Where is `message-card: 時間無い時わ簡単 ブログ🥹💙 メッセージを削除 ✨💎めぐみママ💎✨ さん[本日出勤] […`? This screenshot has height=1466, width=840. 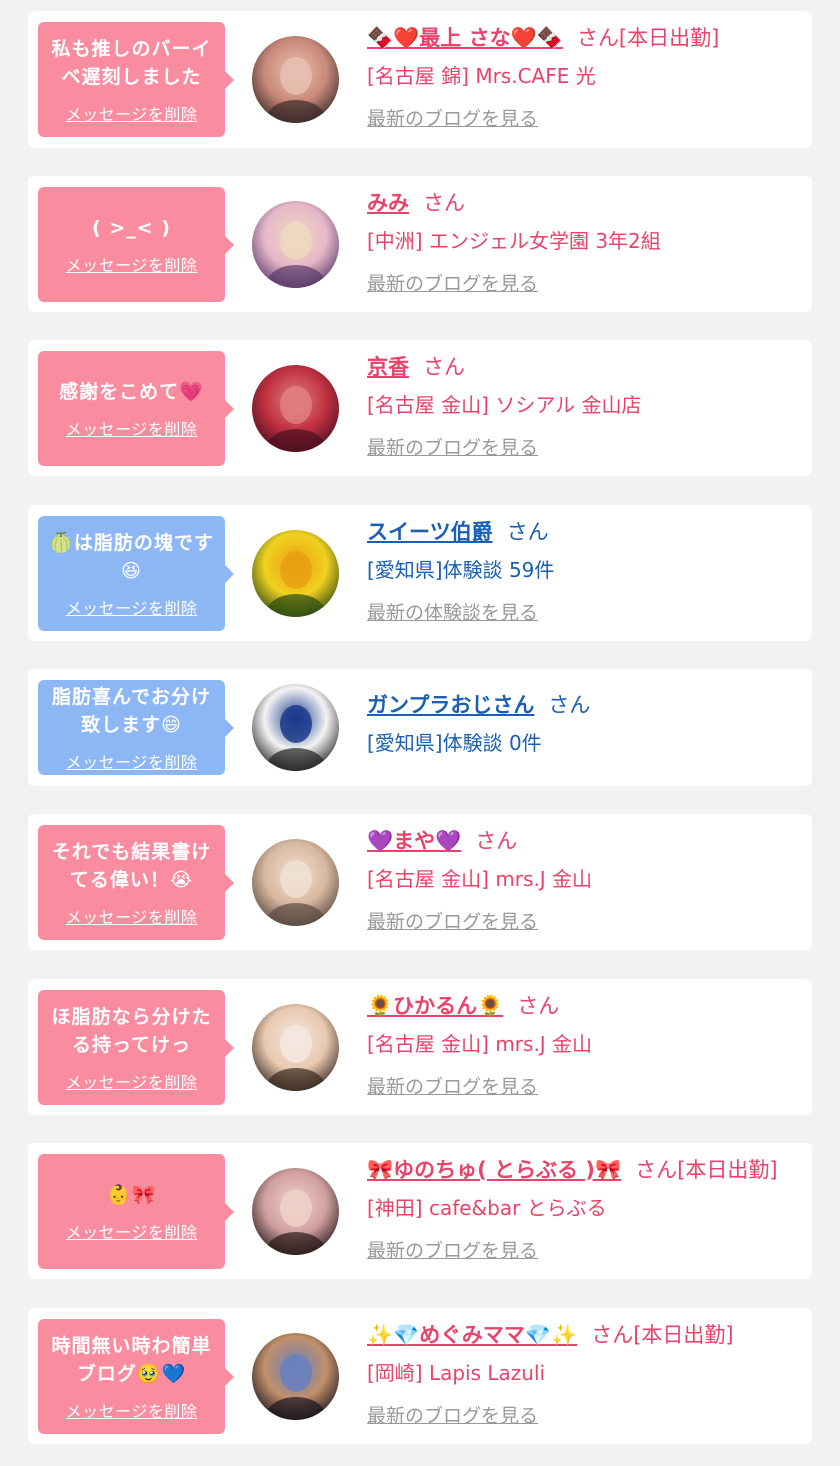
message-card: 時間無い時わ簡単 ブログ🥹💙 メッセージを削除 ✨💎めぐみママ💎✨ さん[本日出勤] [… is located at coordinates (420, 1376).